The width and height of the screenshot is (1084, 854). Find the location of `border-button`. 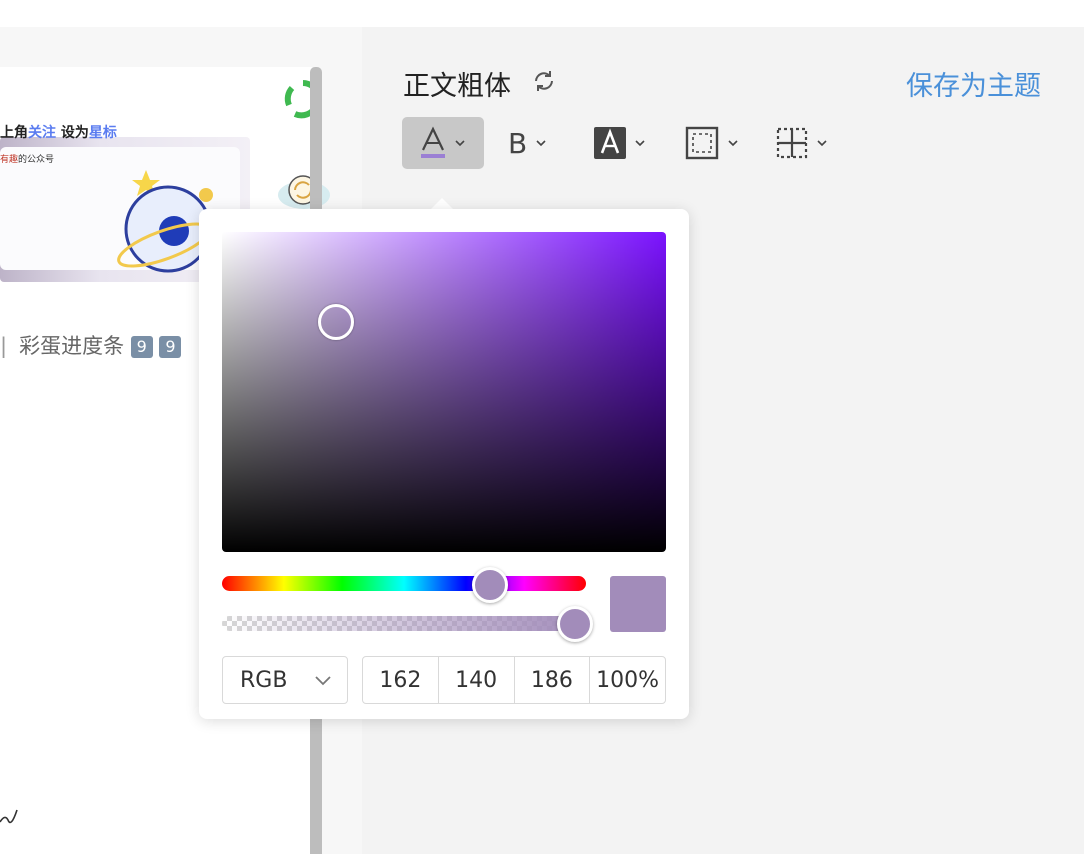

border-button is located at coordinates (712, 143).